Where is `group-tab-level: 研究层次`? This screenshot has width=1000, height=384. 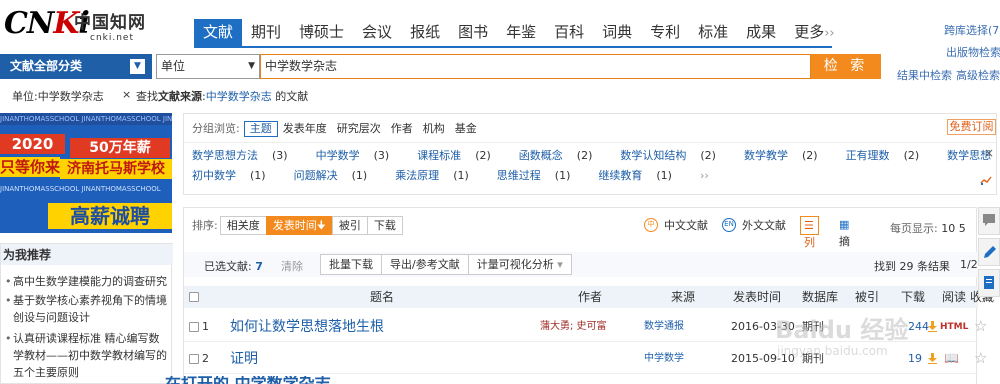
group-tab-level: 研究层次 is located at coordinates (359, 129).